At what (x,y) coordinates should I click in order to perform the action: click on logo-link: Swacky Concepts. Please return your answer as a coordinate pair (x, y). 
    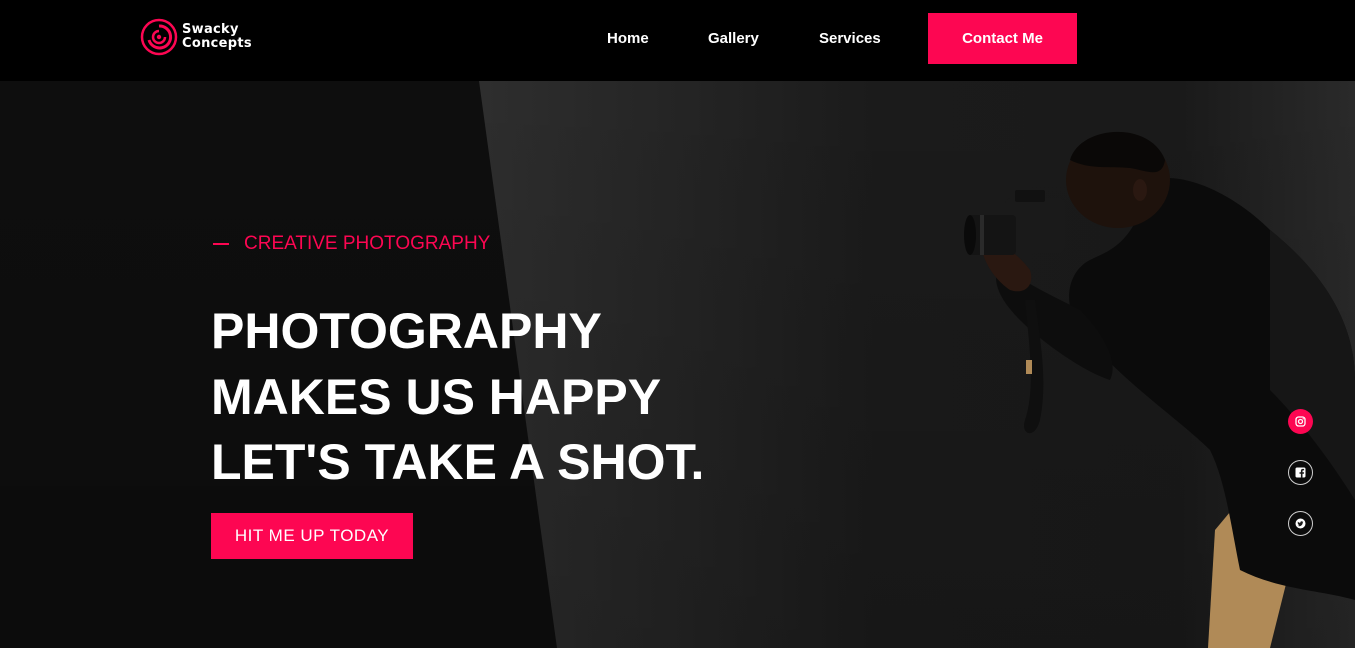
    Looking at the image, I should click on (196, 37).